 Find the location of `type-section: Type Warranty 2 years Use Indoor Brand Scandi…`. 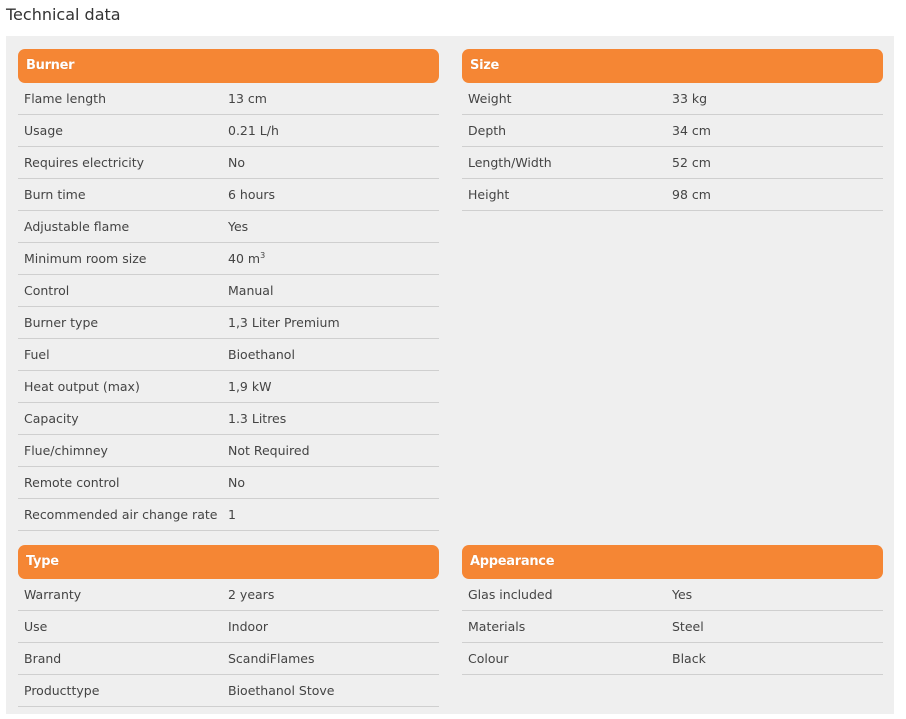

type-section: Type Warranty 2 years Use Indoor Brand Scandi… is located at coordinates (228, 626).